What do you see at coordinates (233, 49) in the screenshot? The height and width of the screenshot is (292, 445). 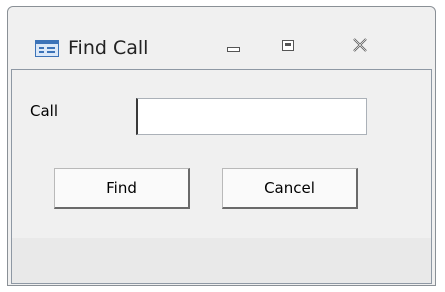 I see `minimize-icon` at bounding box center [233, 49].